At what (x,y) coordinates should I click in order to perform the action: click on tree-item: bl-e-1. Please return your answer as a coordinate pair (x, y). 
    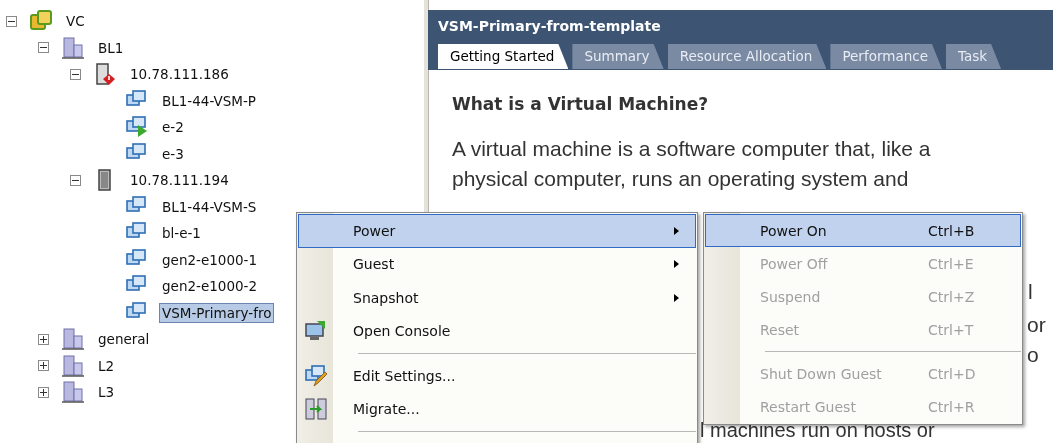
    Looking at the image, I should click on (181, 233).